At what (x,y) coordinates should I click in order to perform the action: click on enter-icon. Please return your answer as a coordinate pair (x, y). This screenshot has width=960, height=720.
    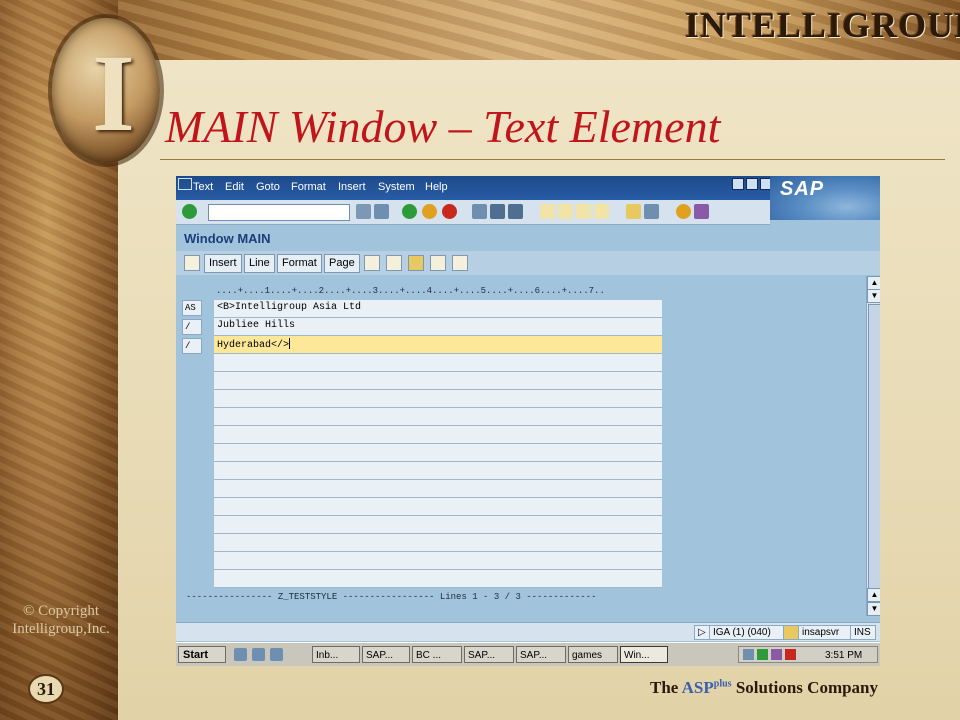
    Looking at the image, I should click on (189, 211).